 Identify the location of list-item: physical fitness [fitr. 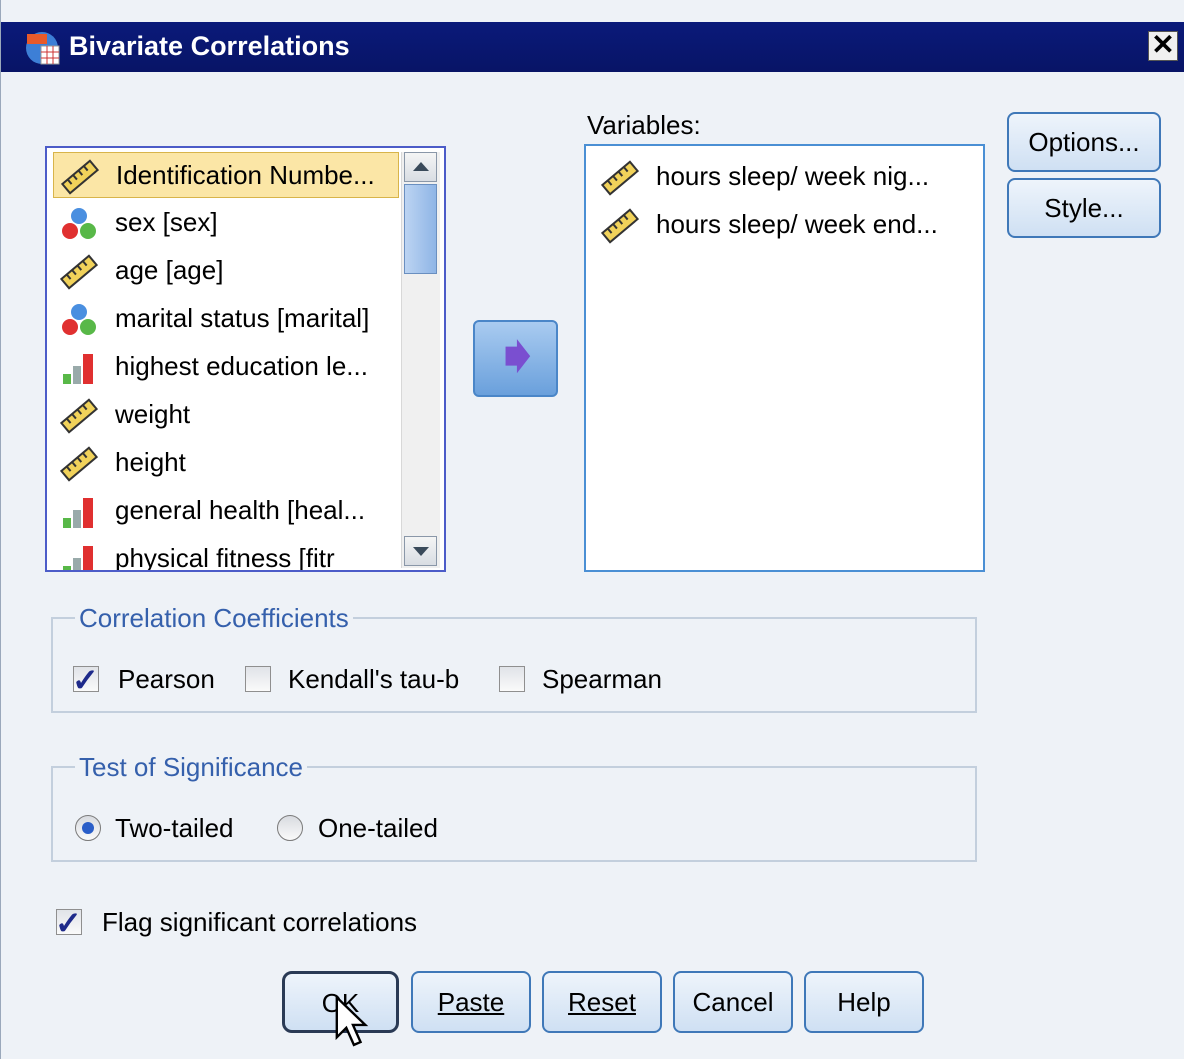
(226, 554).